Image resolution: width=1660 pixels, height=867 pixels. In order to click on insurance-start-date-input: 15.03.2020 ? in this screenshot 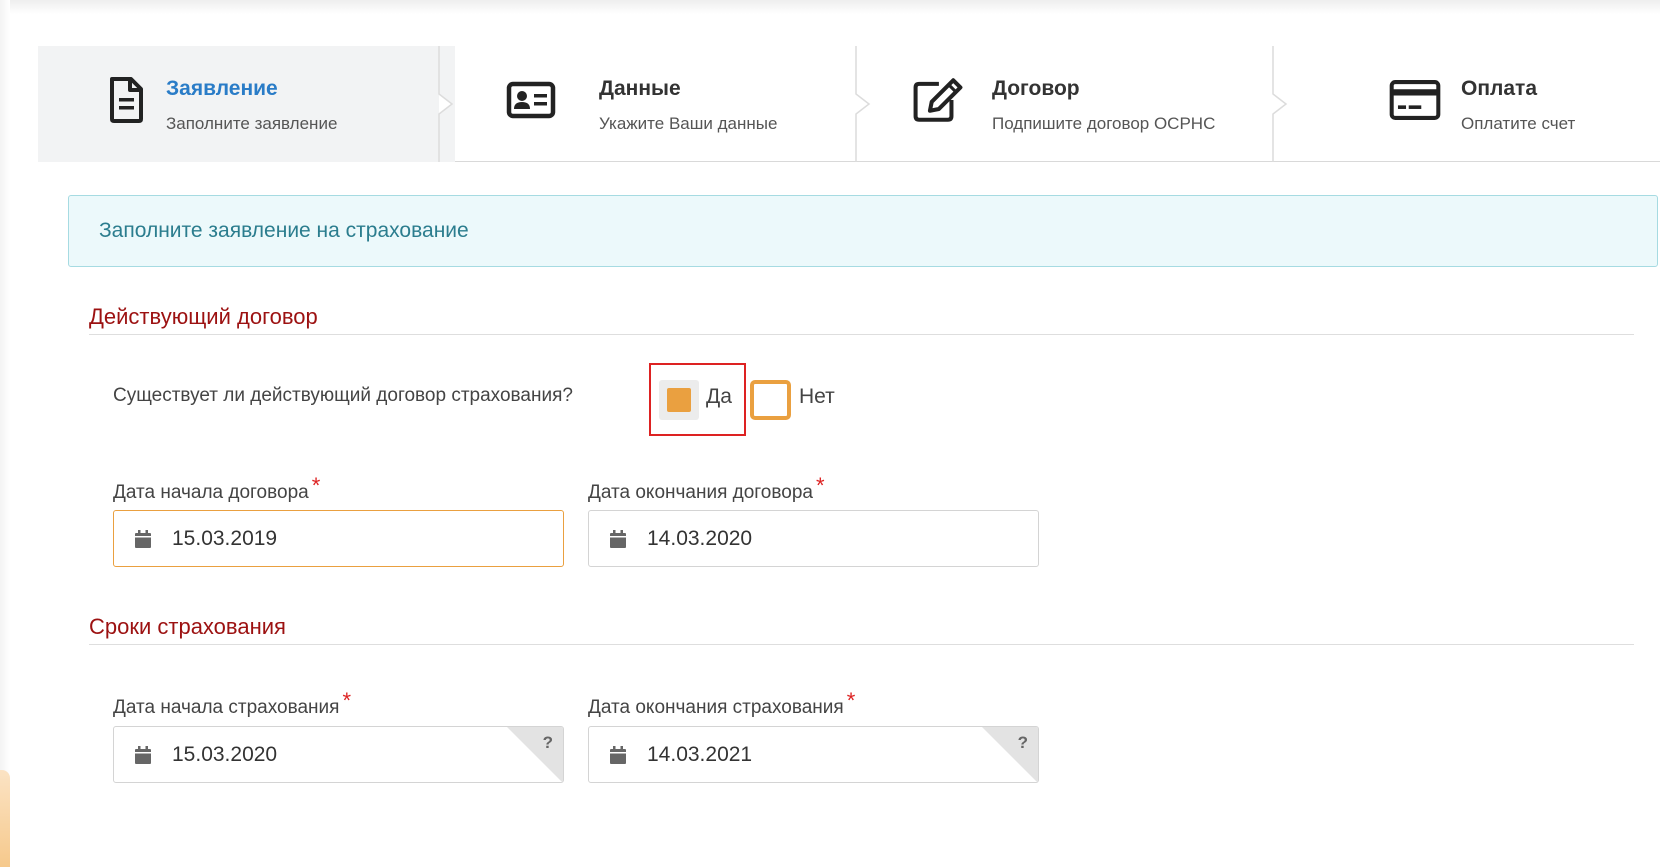, I will do `click(338, 754)`.